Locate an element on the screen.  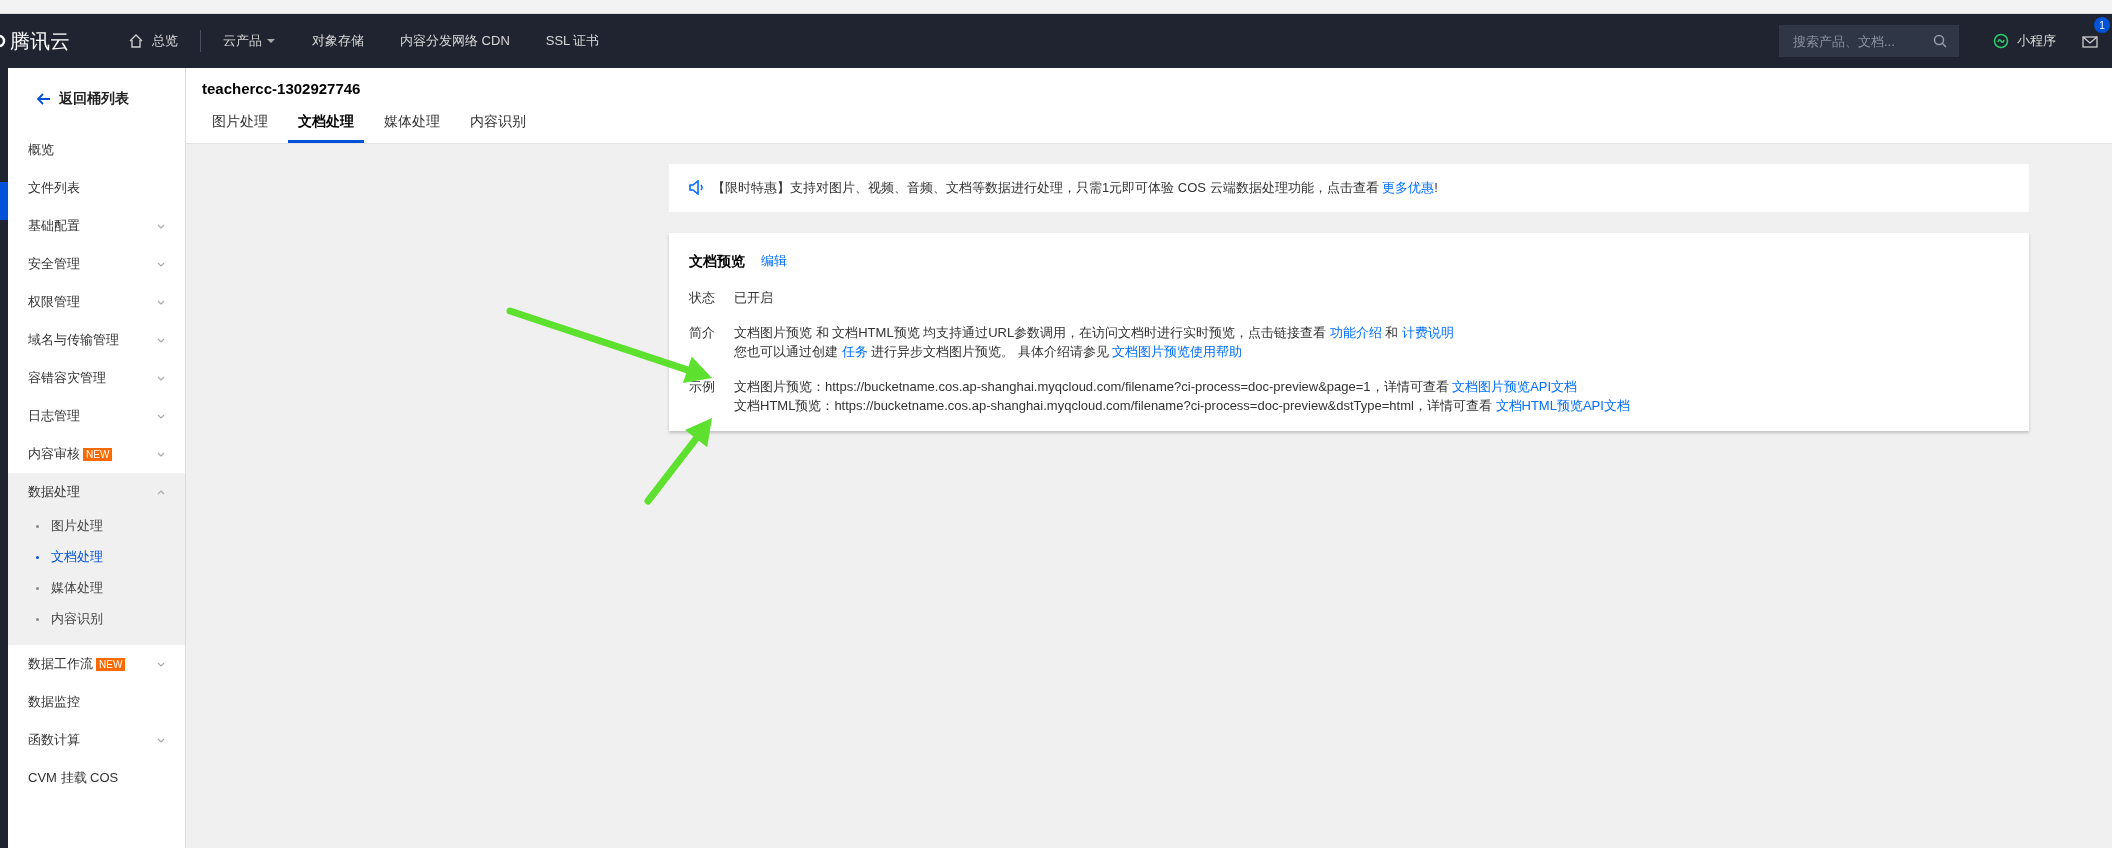
link: 计费说明 is located at coordinates (1428, 332).